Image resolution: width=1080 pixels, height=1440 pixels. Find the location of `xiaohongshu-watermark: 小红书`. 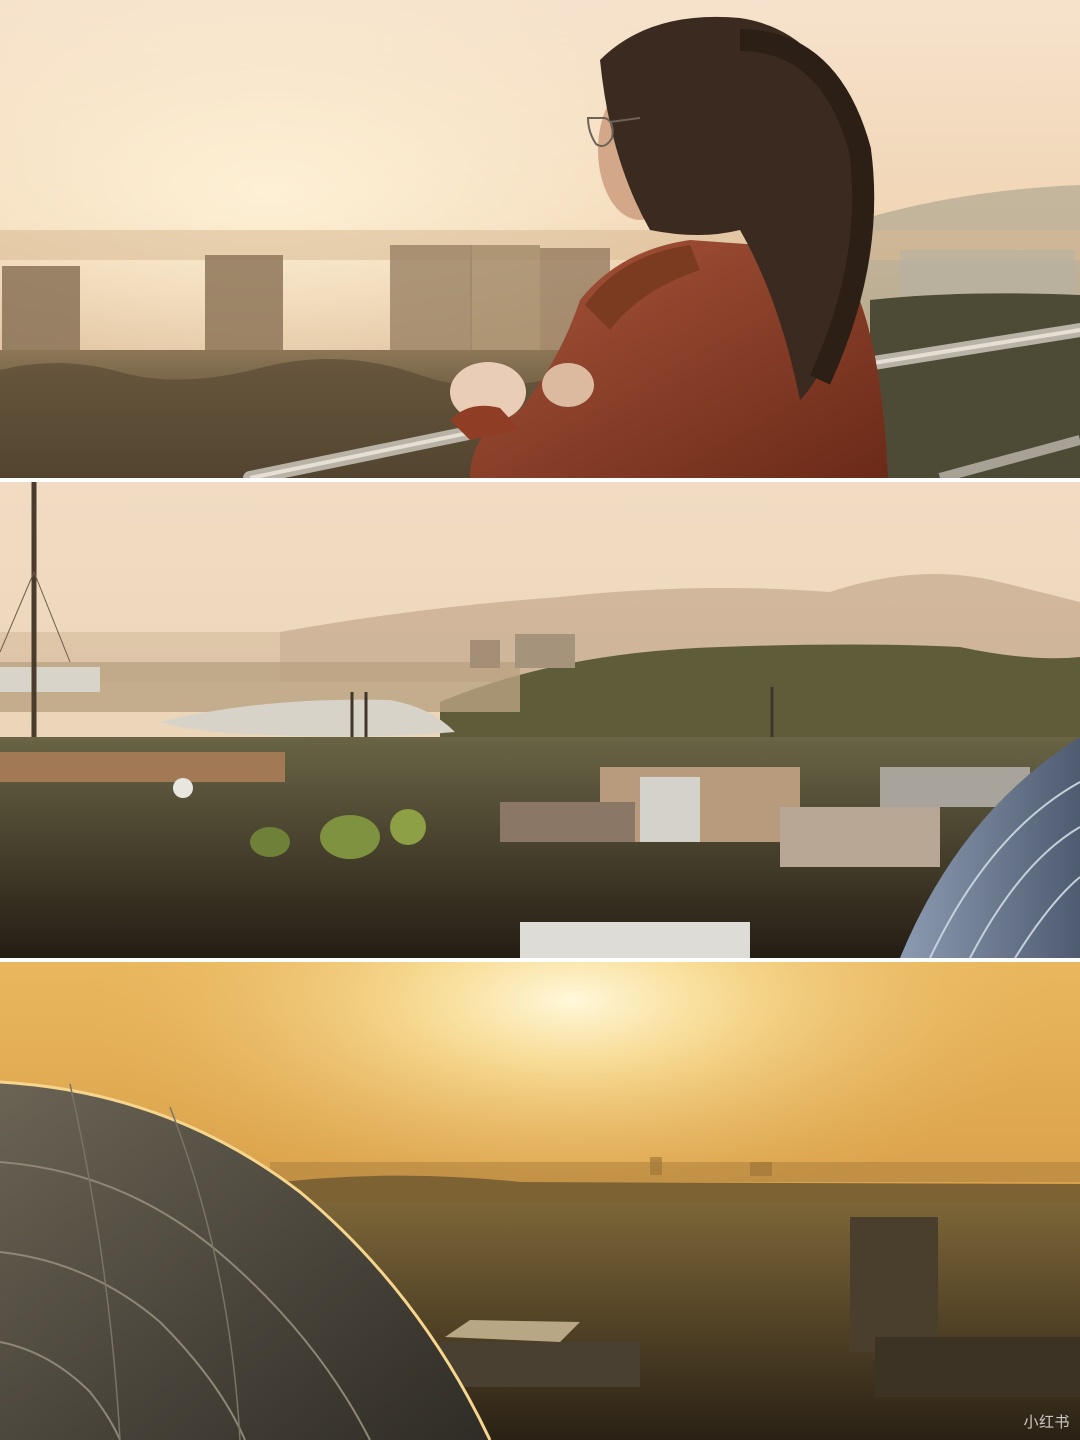

xiaohongshu-watermark: 小红书 is located at coordinates (1046, 1422).